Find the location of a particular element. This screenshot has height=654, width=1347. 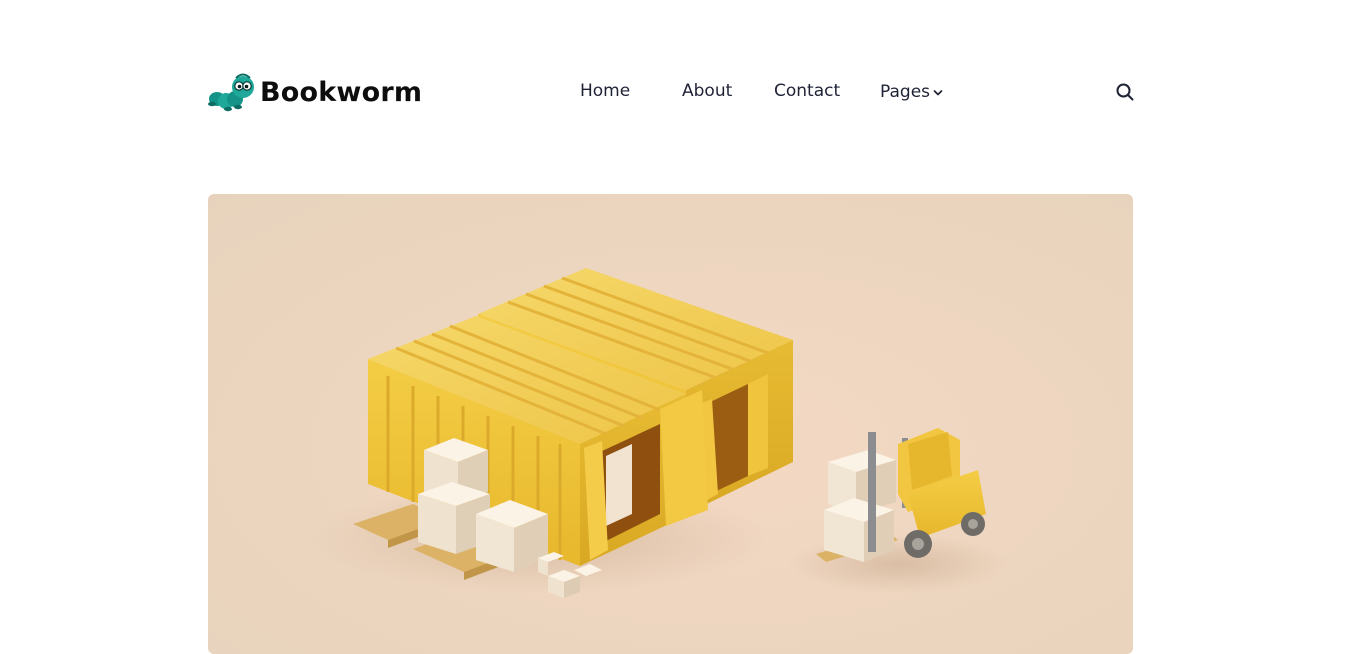

main-nav: Home About Contact Pages is located at coordinates (670, 92).